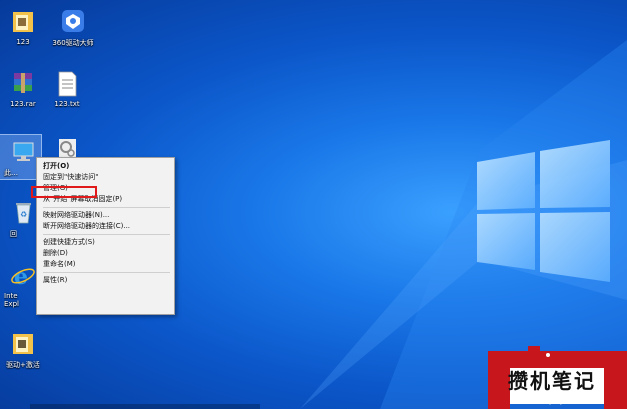 This screenshot has width=627, height=409. I want to click on recycle-bin-icon: ♻, so click(23, 213).